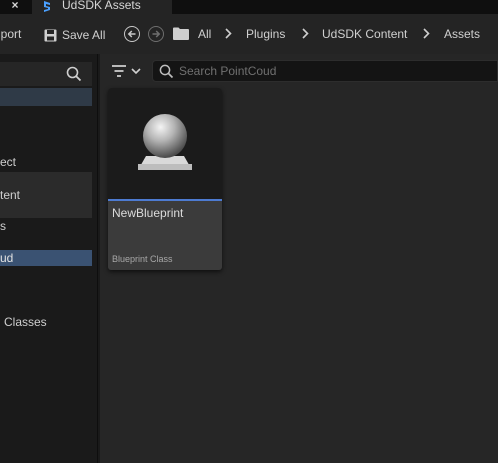 The height and width of the screenshot is (463, 498). Describe the element at coordinates (50, 35) in the screenshot. I see `save-icon` at that location.